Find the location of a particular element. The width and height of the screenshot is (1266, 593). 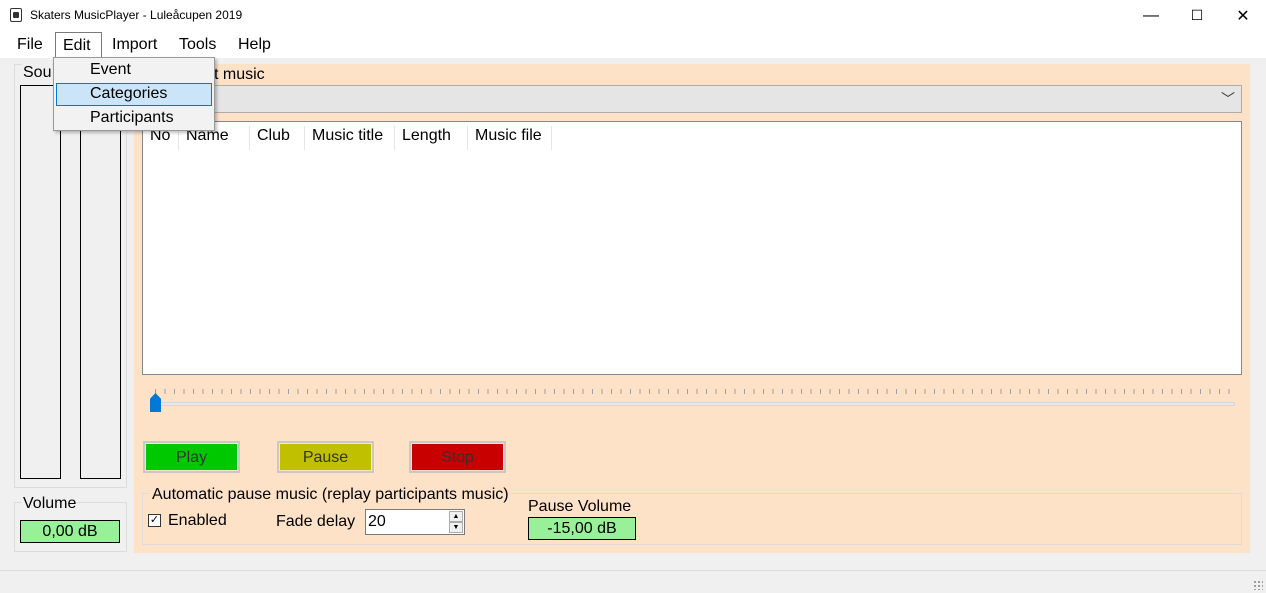

category-dropdown: ﹀ is located at coordinates (692, 99).